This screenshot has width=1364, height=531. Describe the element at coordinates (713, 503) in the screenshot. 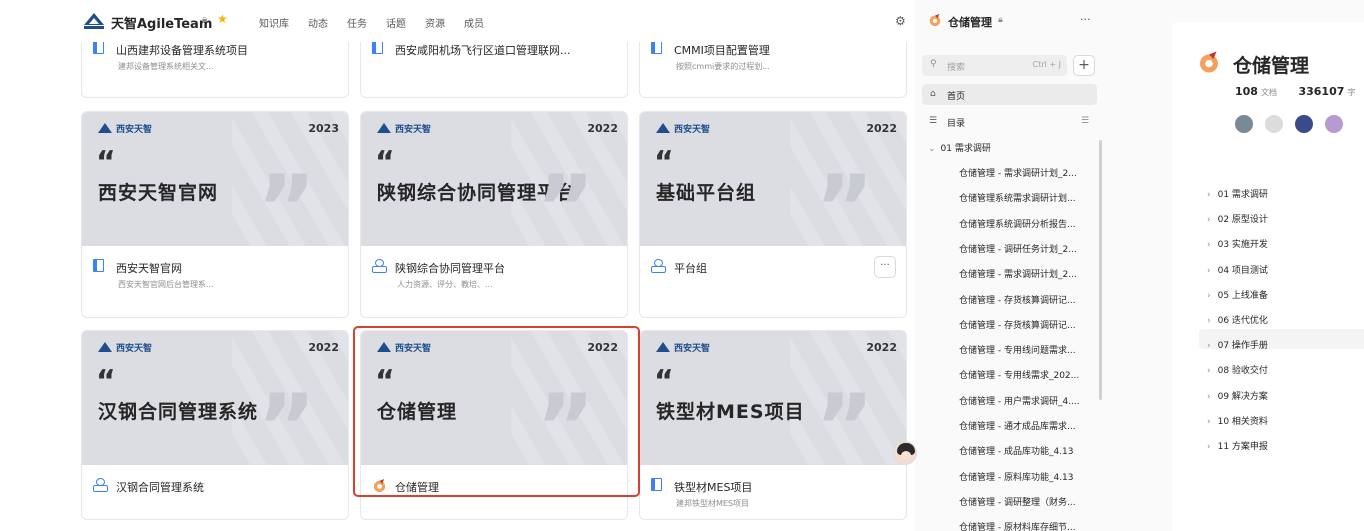

I see `card-desc: 建邦铁型材MES项目` at that location.